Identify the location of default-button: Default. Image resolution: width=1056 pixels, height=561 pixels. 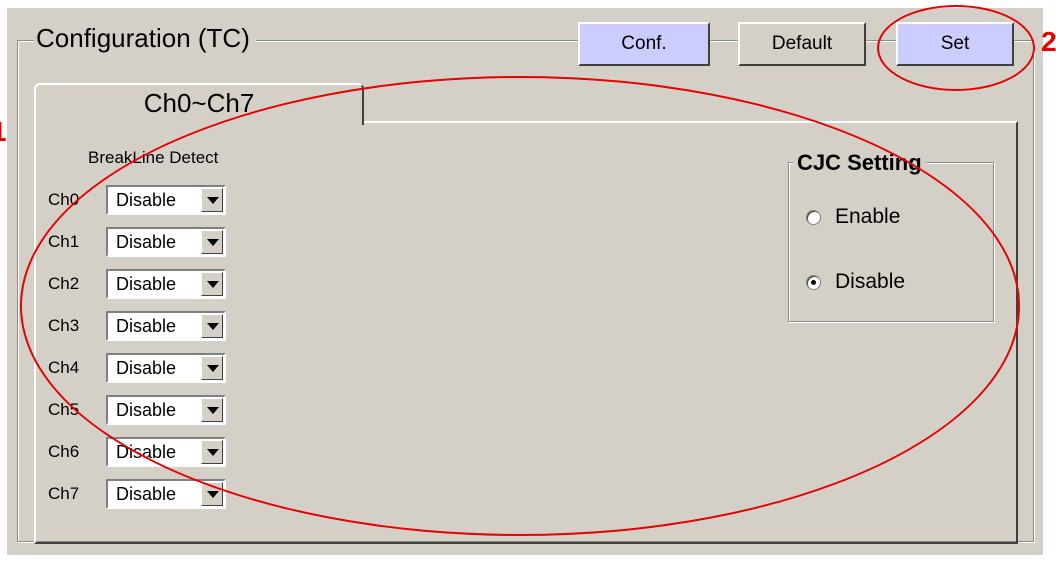
(802, 44).